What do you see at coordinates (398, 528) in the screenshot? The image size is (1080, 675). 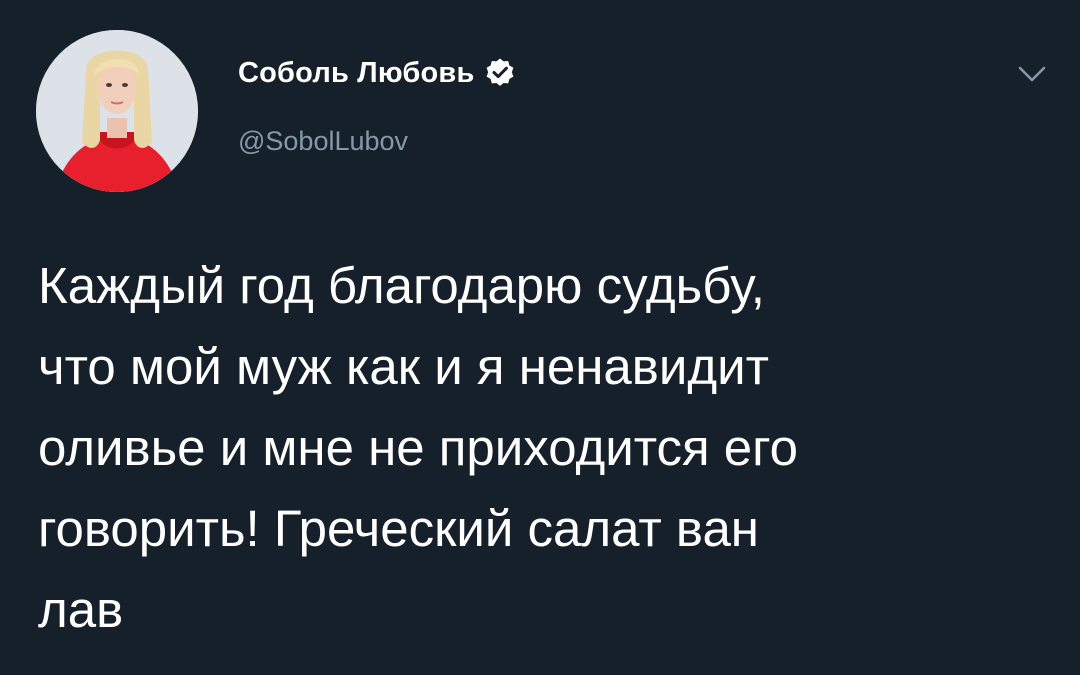 I see `tweet-text-line: говорить! Греческий салат ван` at bounding box center [398, 528].